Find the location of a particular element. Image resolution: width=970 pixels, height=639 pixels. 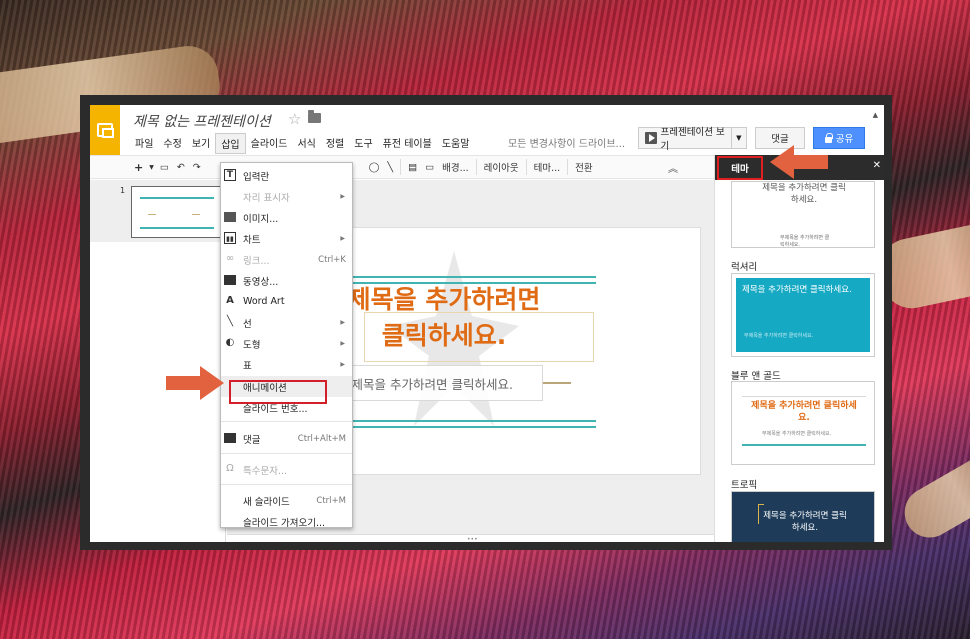

menu-view: 보기 is located at coordinates (201, 143).